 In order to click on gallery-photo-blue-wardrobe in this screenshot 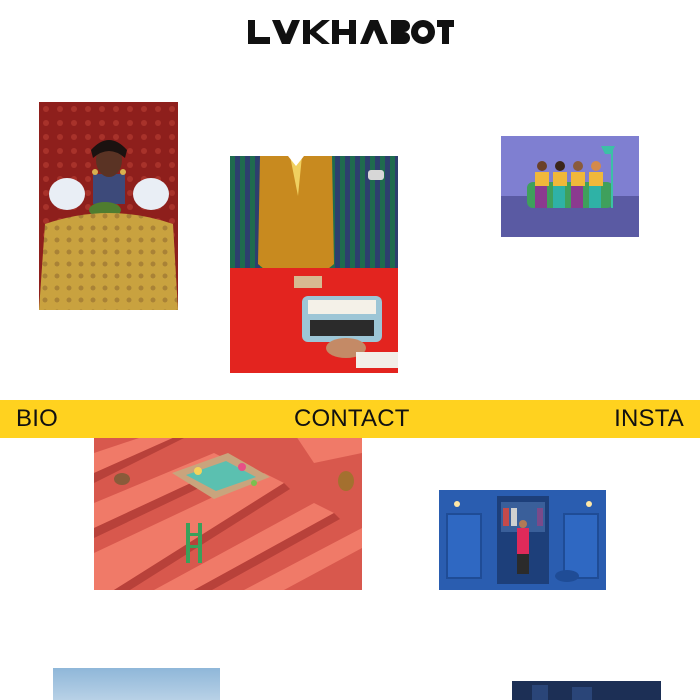, I will do `click(522, 540)`.